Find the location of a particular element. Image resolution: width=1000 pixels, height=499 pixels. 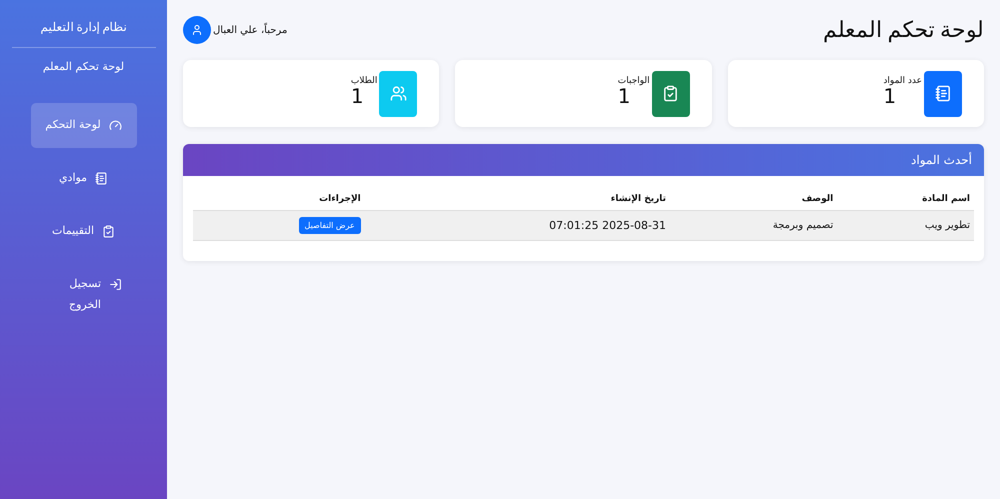

avatar-button is located at coordinates (197, 30).